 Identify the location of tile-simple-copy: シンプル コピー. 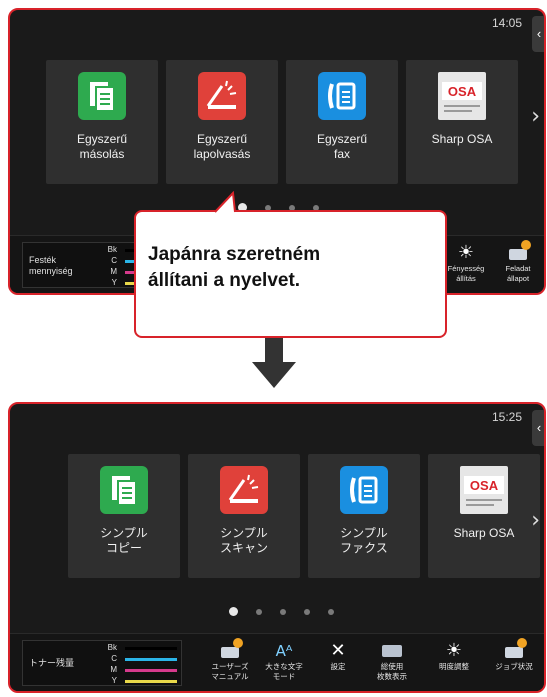
(124, 516).